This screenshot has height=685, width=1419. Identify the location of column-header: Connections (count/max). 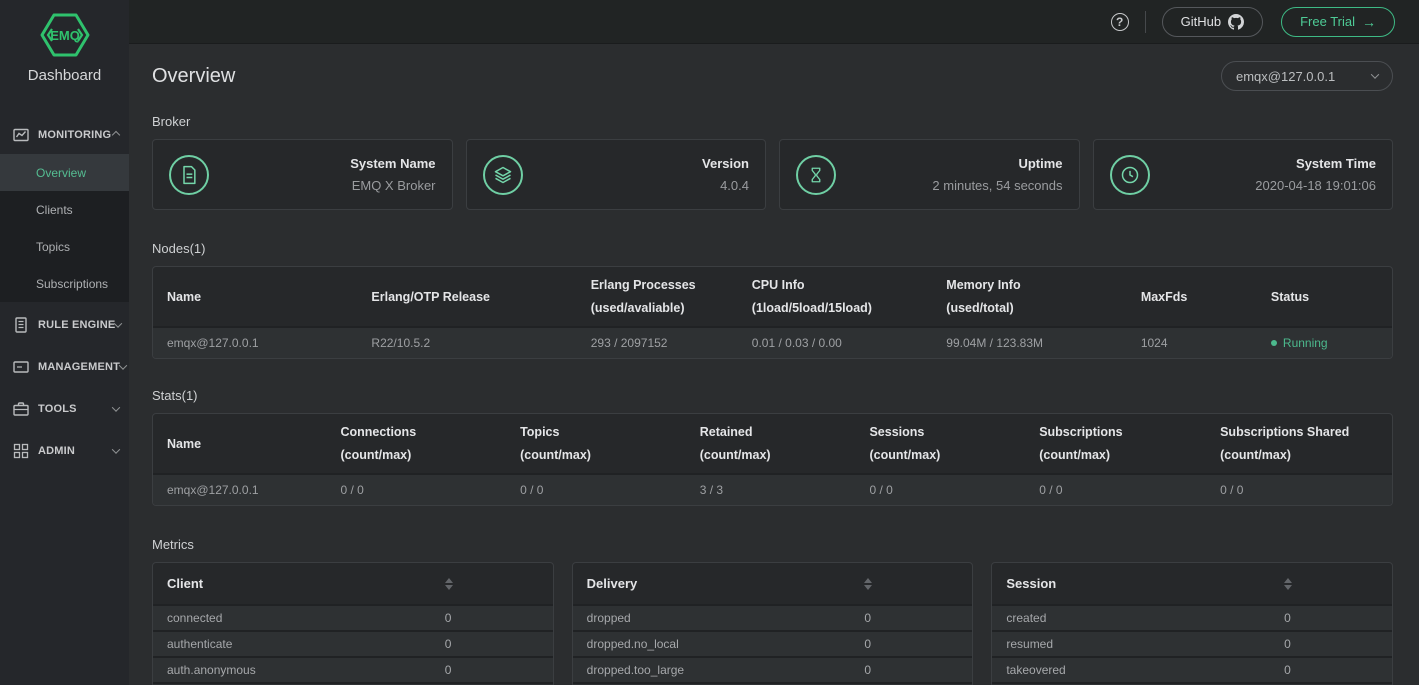
(378, 443).